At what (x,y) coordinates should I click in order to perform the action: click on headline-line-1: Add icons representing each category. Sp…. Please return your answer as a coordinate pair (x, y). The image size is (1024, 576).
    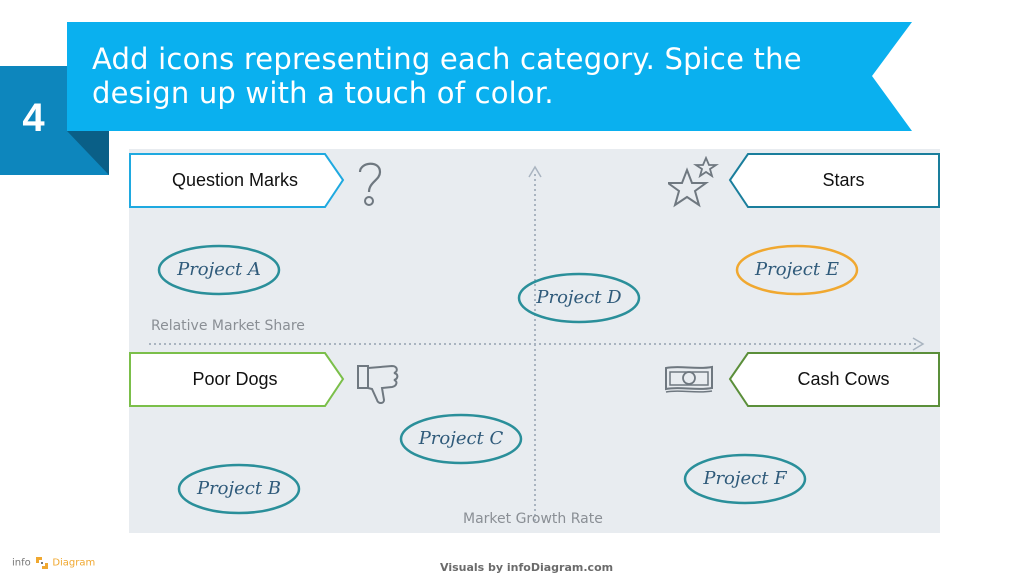
    Looking at the image, I should click on (447, 59).